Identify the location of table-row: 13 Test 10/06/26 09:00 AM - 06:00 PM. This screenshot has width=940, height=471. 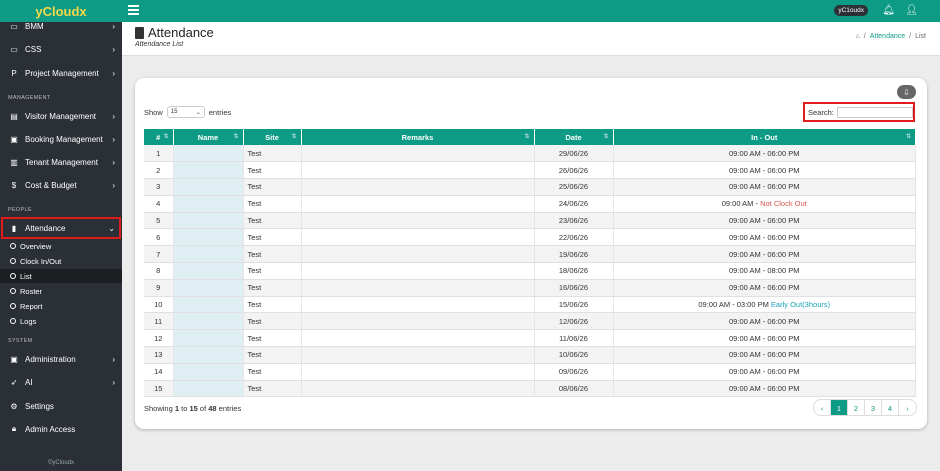
(530, 355).